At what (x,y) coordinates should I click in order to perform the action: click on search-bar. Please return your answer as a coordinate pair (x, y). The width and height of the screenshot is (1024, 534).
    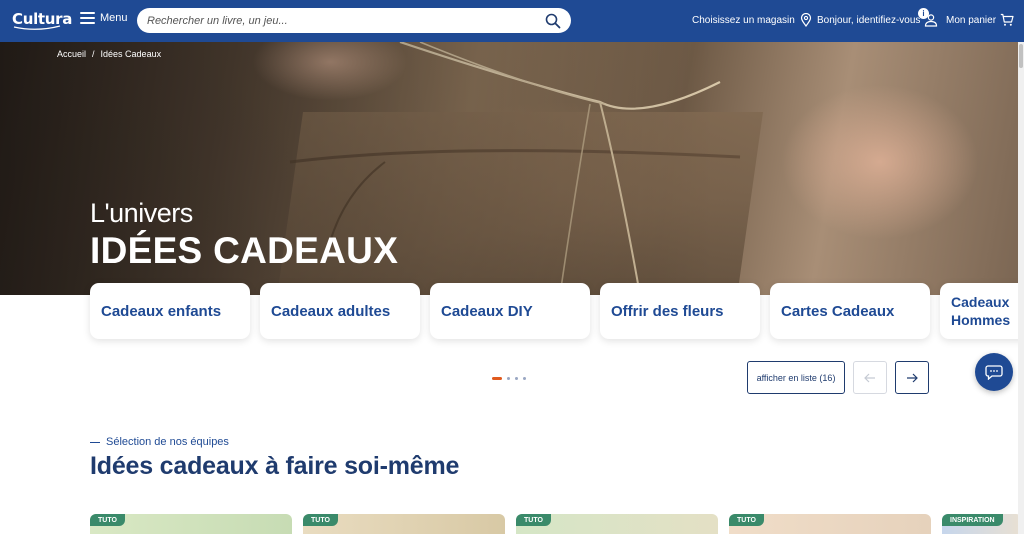
    Looking at the image, I should click on (354, 20).